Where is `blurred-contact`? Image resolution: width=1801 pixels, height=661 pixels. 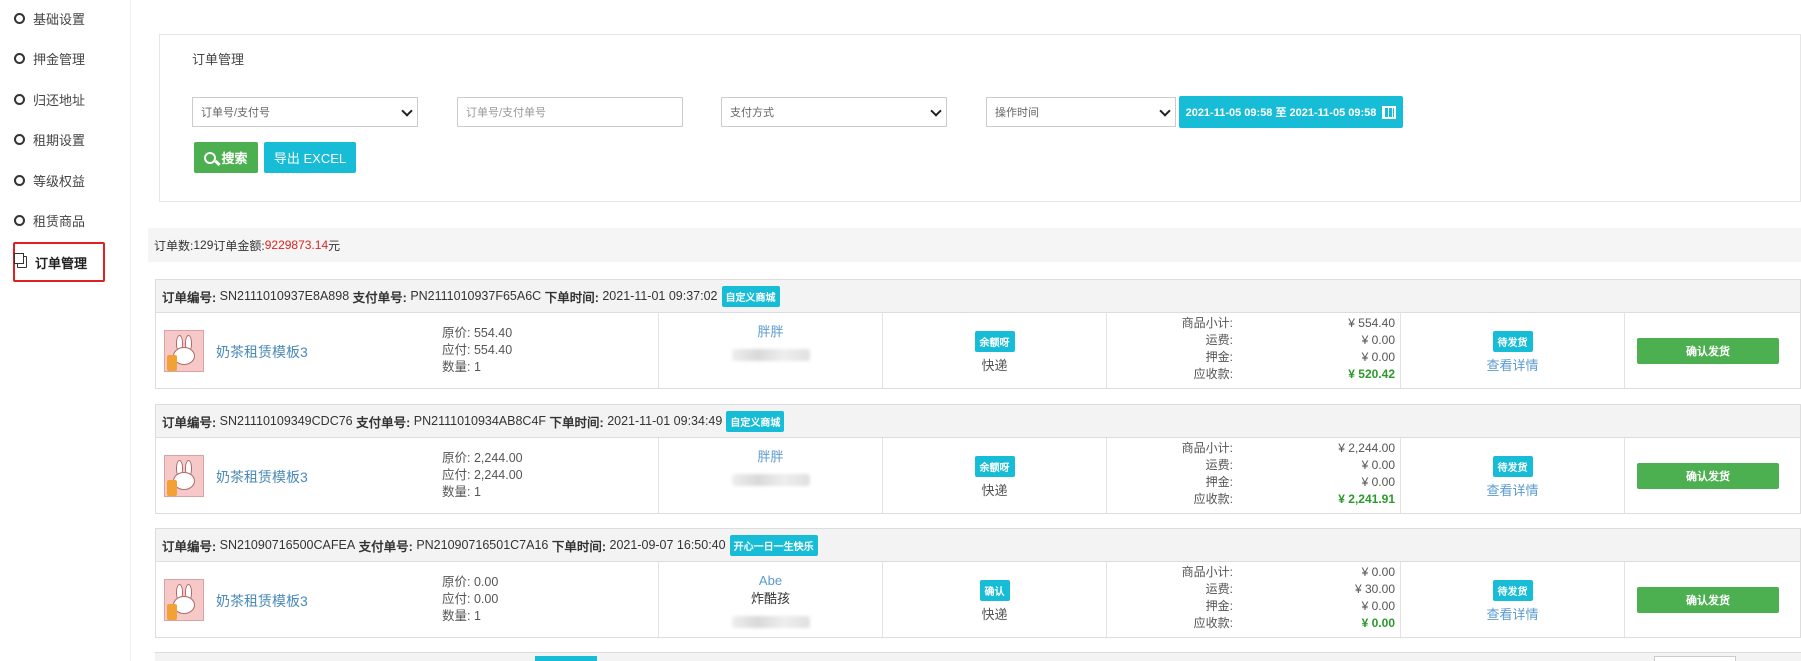 blurred-contact is located at coordinates (770, 480).